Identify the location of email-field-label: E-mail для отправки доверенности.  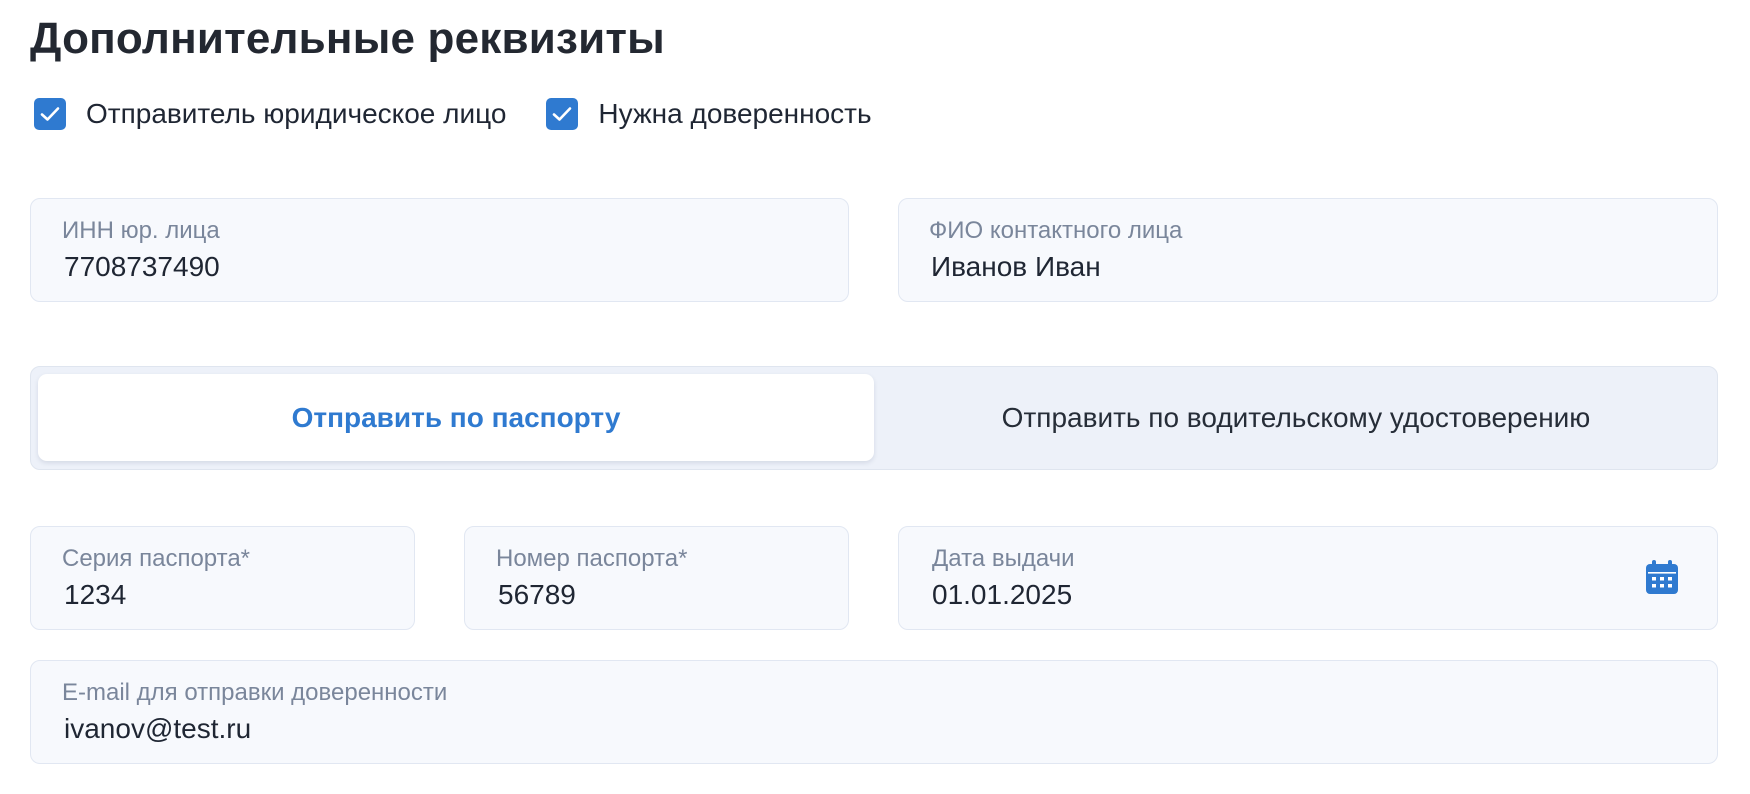
(255, 692).